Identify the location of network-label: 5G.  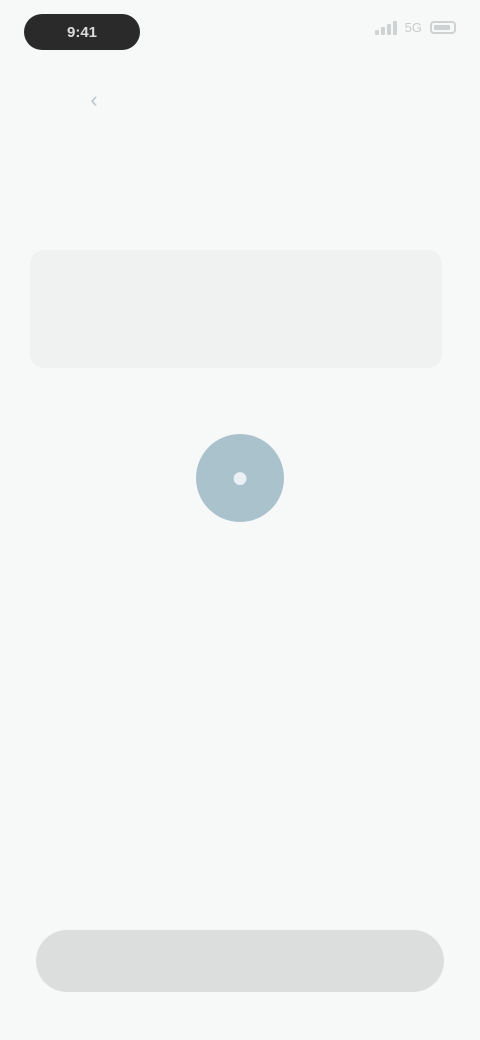
(413, 27).